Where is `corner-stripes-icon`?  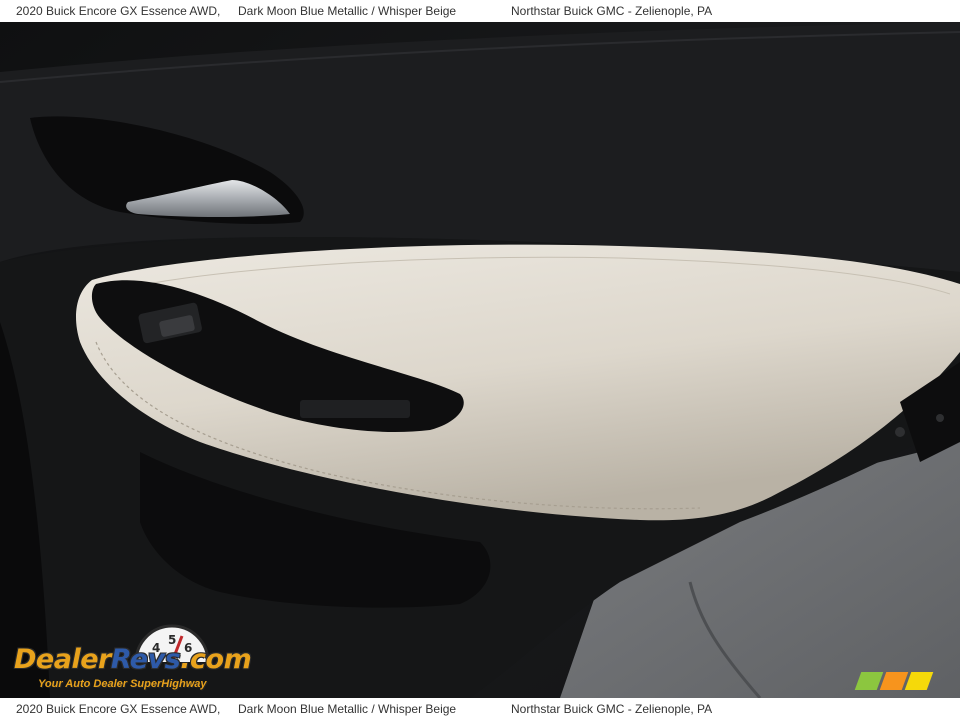 corner-stripes-icon is located at coordinates (894, 682).